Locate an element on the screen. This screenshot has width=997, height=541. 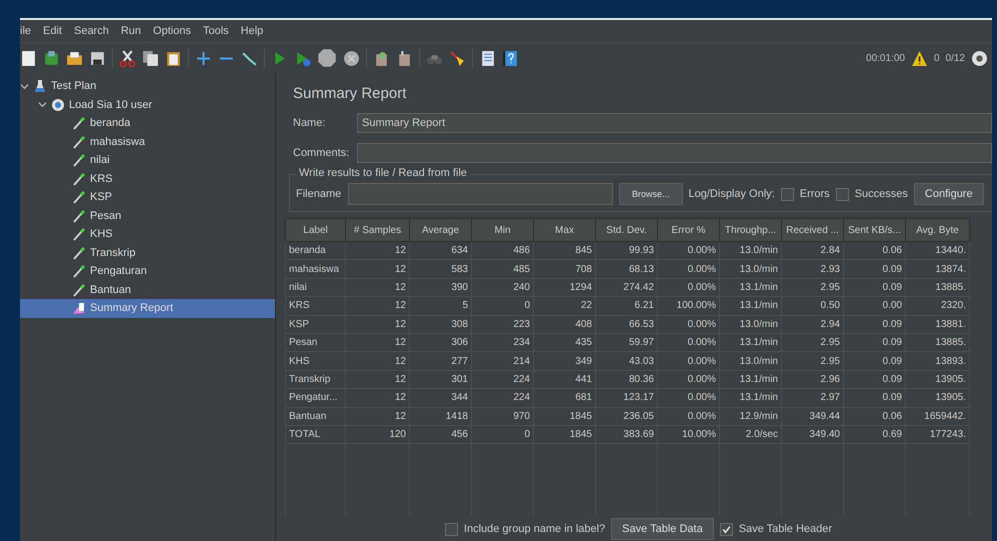
column-header: Avg. Byte is located at coordinates (938, 230).